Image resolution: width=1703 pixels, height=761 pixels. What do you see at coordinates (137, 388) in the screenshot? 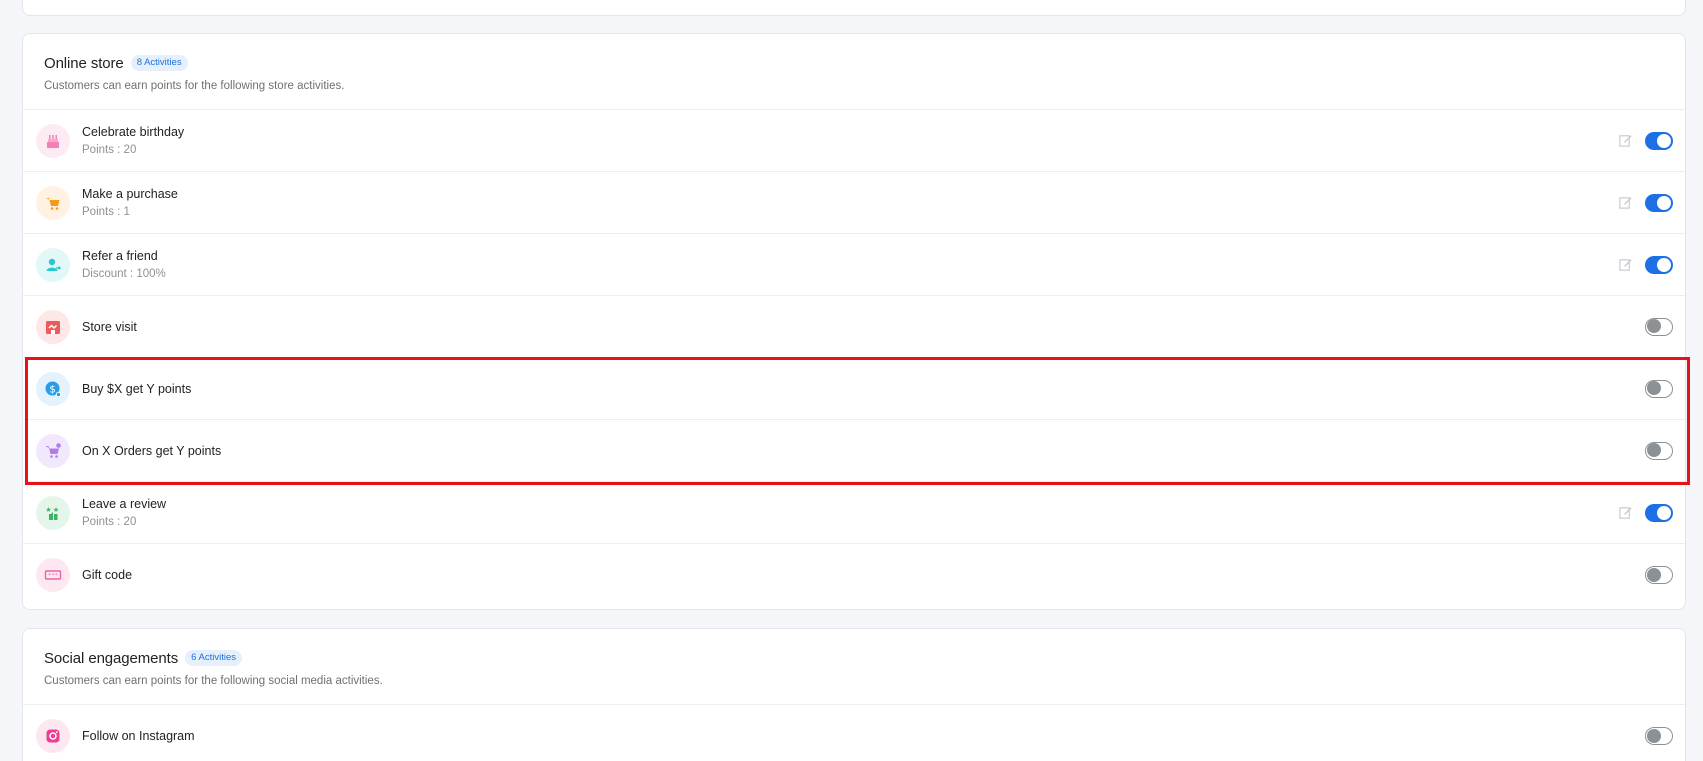
I see `activity-title: Buy $X get Y points` at bounding box center [137, 388].